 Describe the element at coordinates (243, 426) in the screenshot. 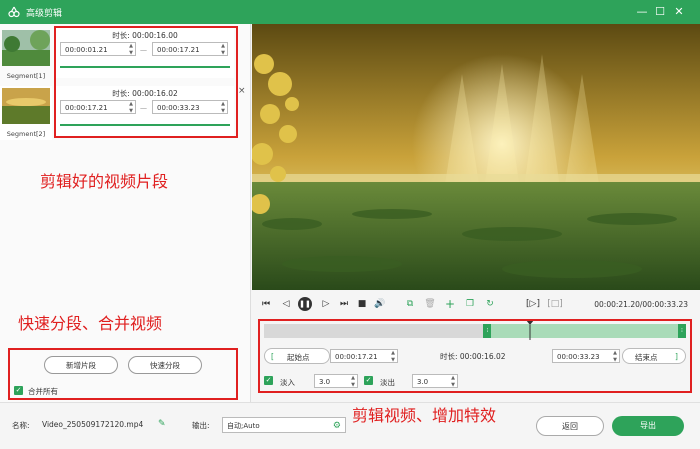

I see `output-value: 自动;Auto` at that location.